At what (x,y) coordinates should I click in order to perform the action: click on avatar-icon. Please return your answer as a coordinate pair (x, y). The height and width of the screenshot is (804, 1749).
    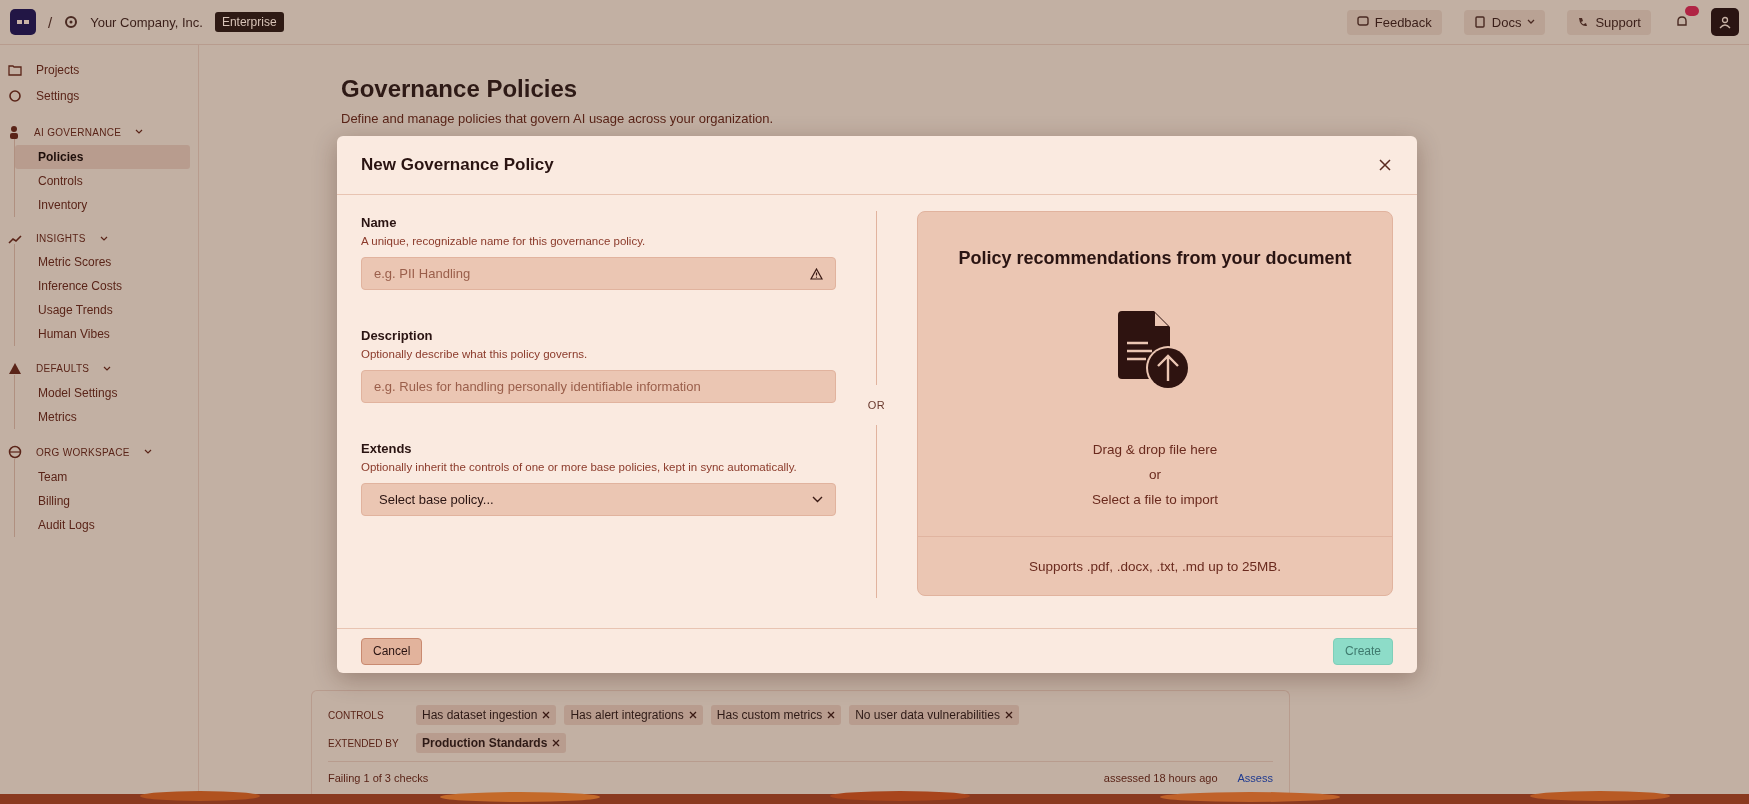
    Looking at the image, I should click on (1725, 22).